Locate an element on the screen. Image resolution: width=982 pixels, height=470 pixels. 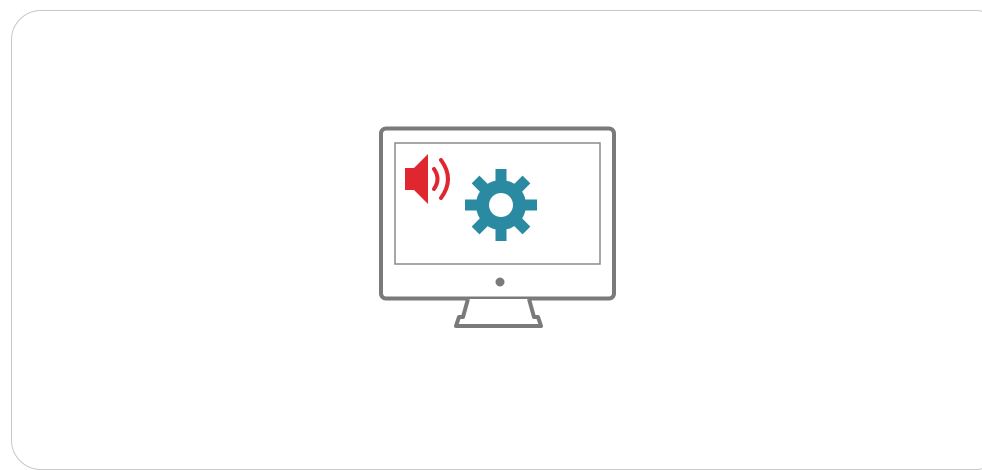
power-dot-icon is located at coordinates (500, 282).